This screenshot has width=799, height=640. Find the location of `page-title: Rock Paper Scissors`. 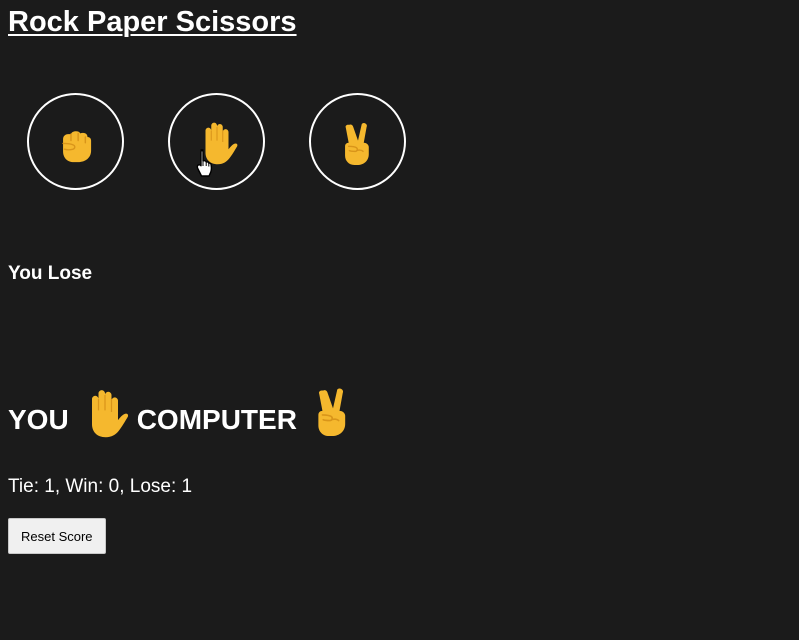

page-title: Rock Paper Scissors is located at coordinates (152, 22).